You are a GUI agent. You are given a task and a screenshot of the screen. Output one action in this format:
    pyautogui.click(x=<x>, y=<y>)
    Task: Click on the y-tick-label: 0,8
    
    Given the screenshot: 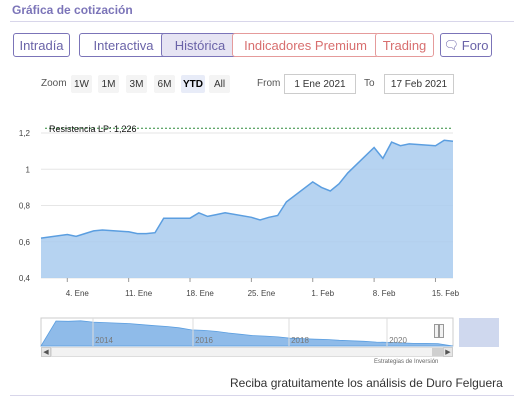 What is the action you would take?
    pyautogui.click(x=25, y=206)
    